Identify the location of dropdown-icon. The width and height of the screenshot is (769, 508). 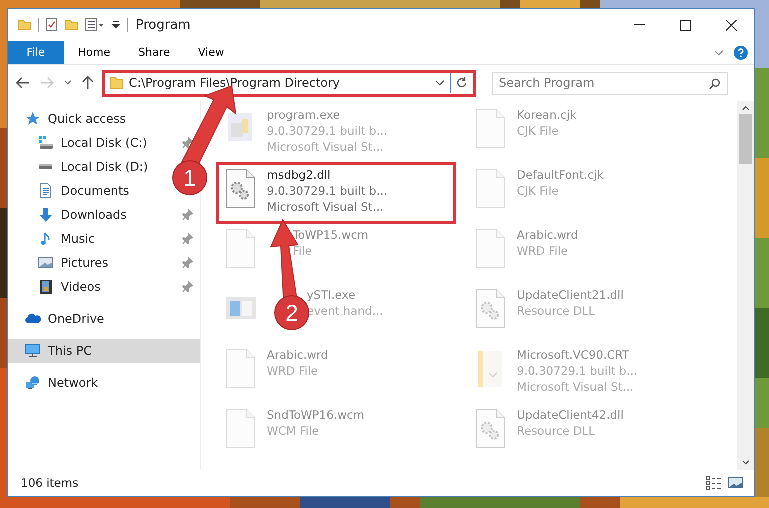
(440, 83).